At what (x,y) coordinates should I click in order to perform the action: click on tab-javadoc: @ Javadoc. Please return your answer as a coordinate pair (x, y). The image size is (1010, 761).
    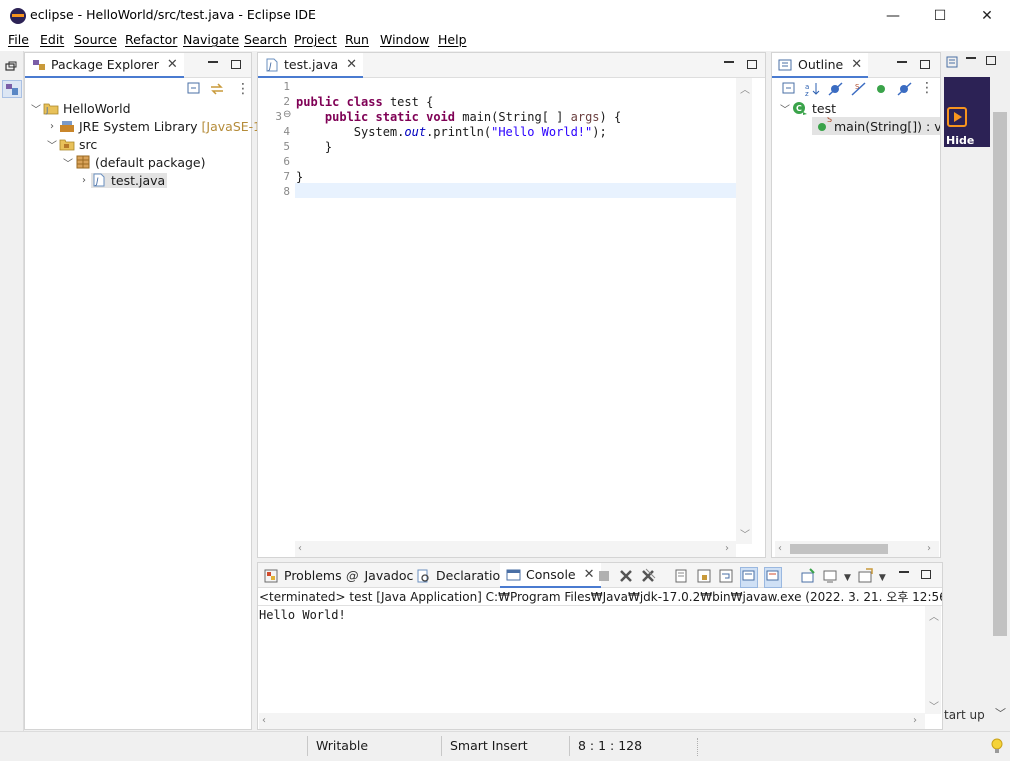
    Looking at the image, I should click on (379, 575).